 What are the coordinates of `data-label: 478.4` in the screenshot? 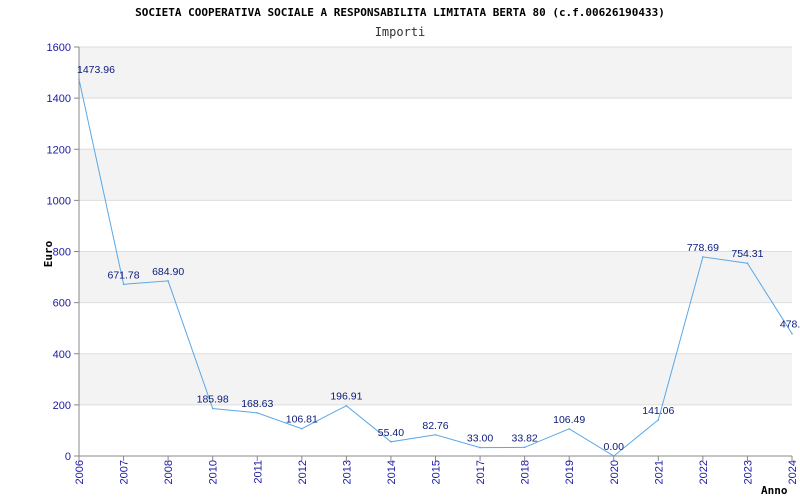 It's located at (790, 325).